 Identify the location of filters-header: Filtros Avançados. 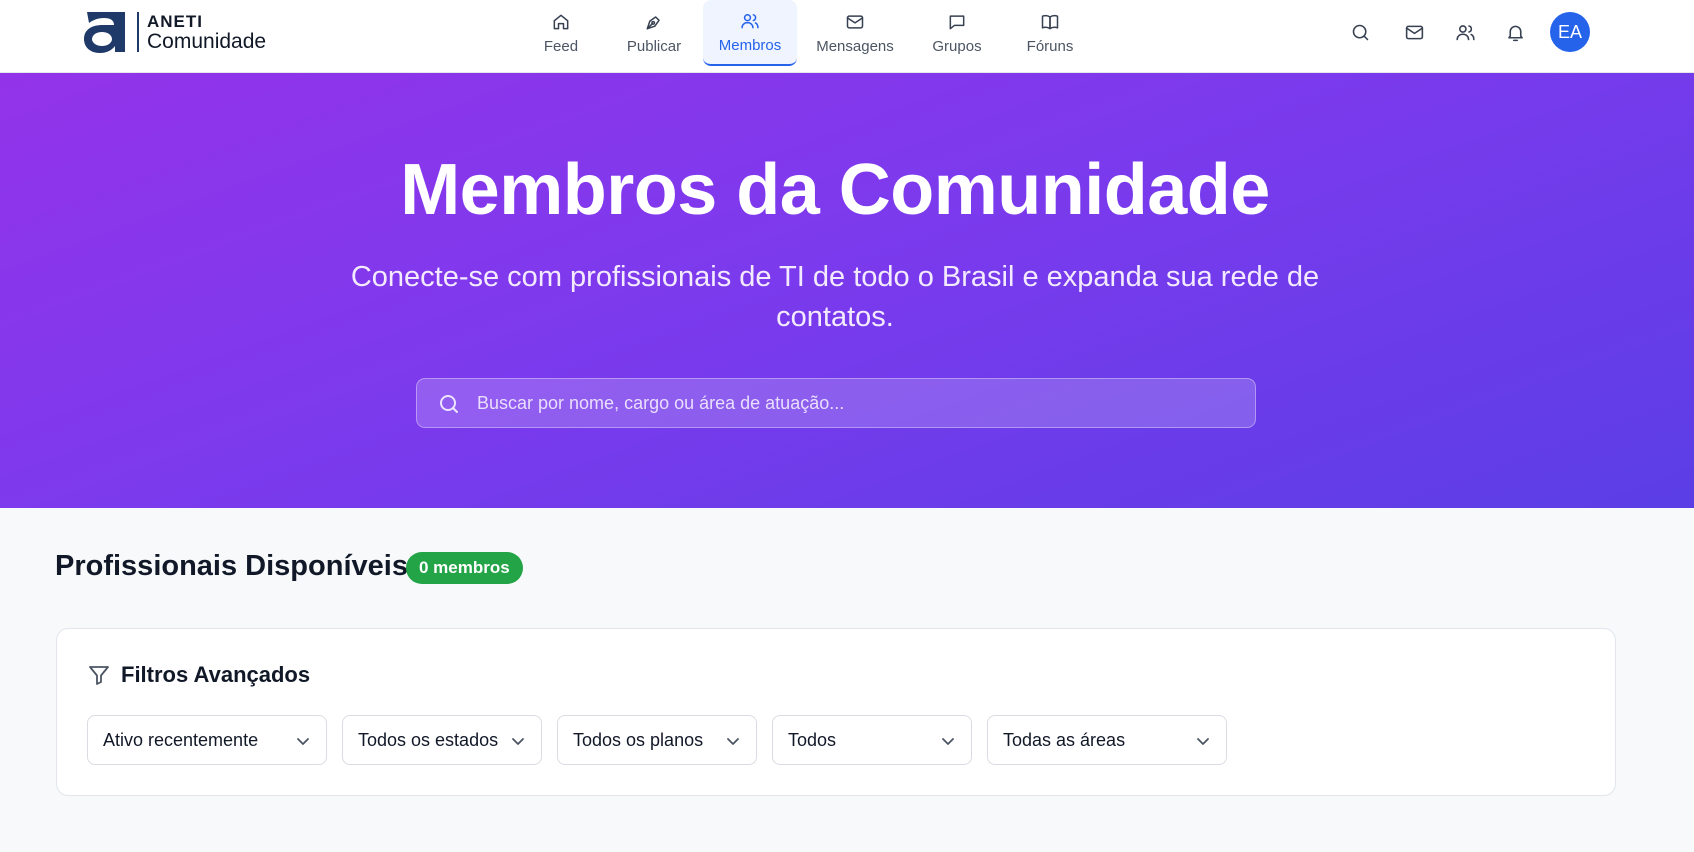
(198, 675).